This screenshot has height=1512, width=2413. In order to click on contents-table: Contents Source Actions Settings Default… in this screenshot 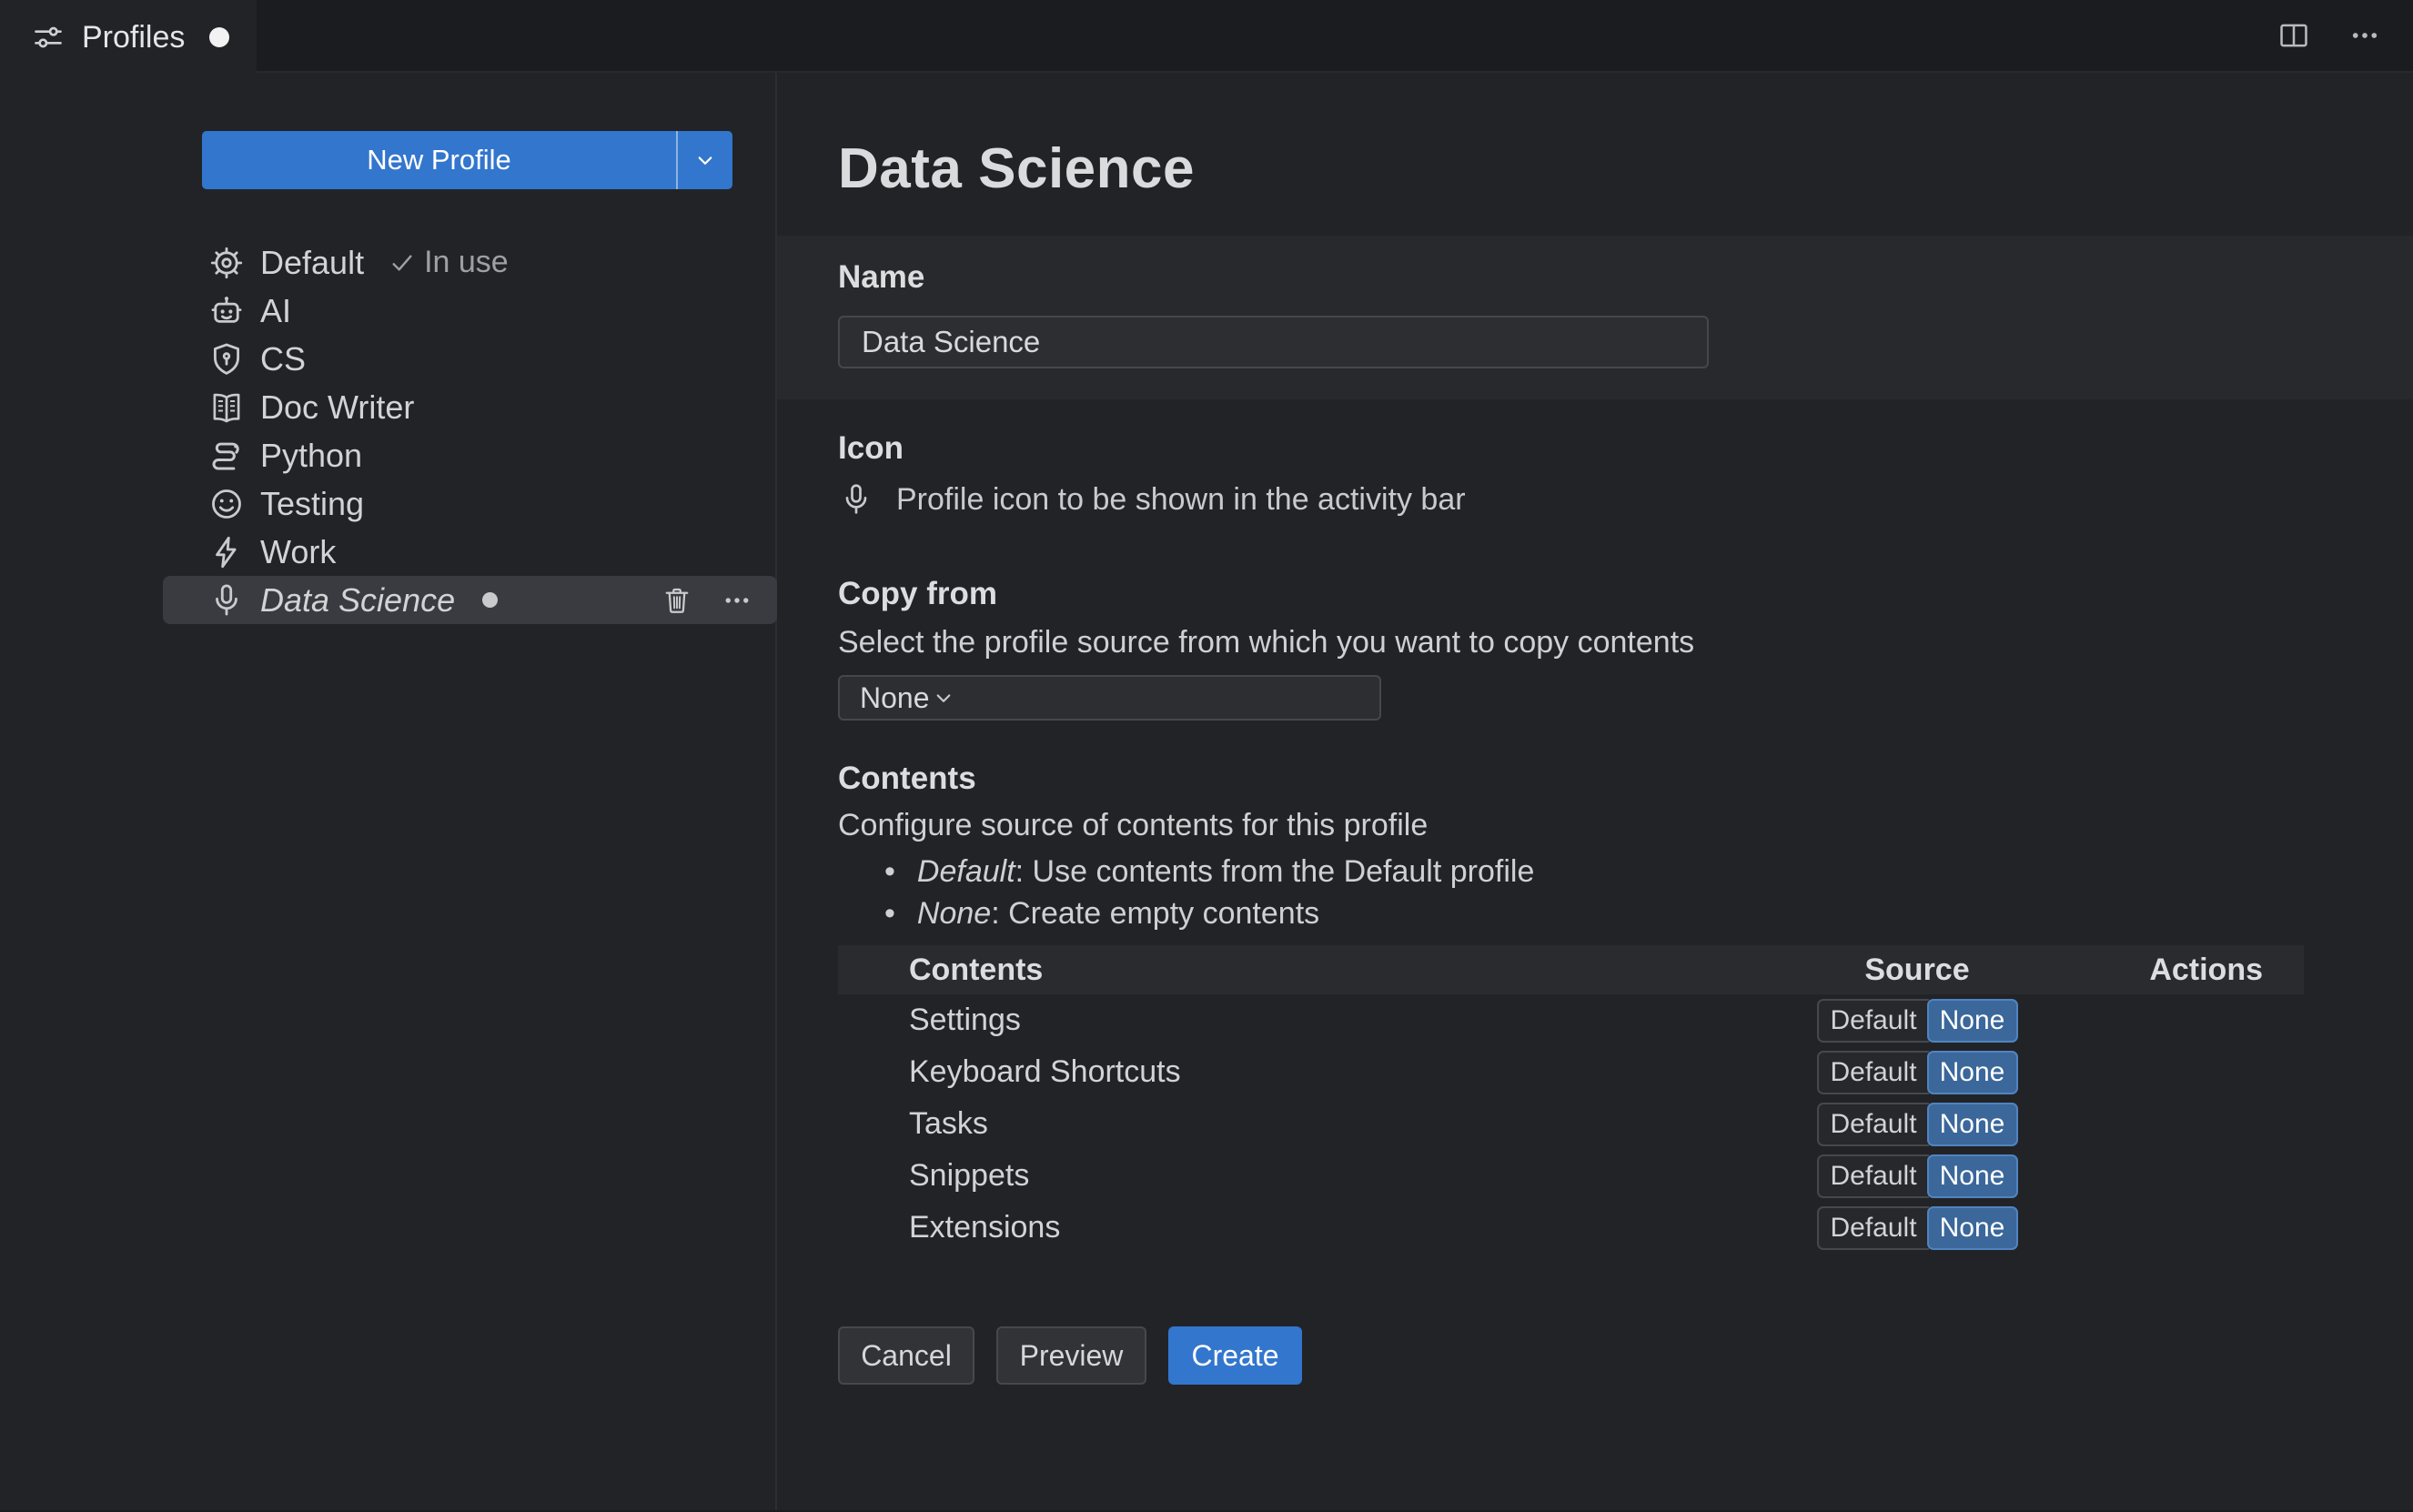, I will do `click(1571, 1099)`.